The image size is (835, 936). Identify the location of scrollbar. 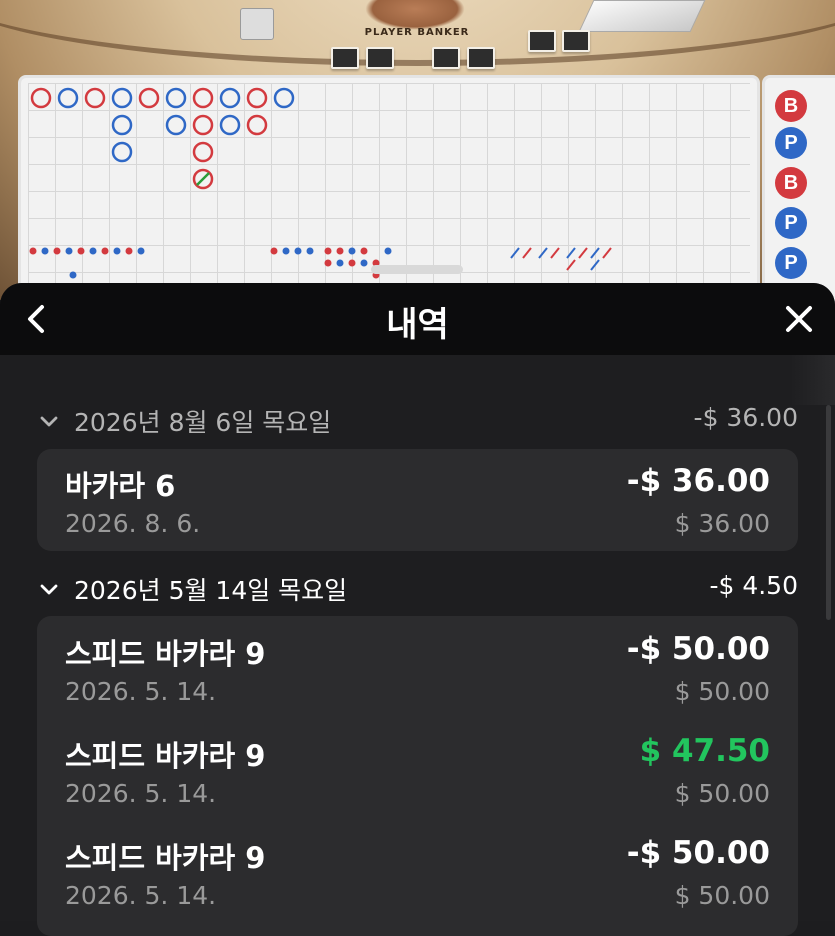
(828, 512).